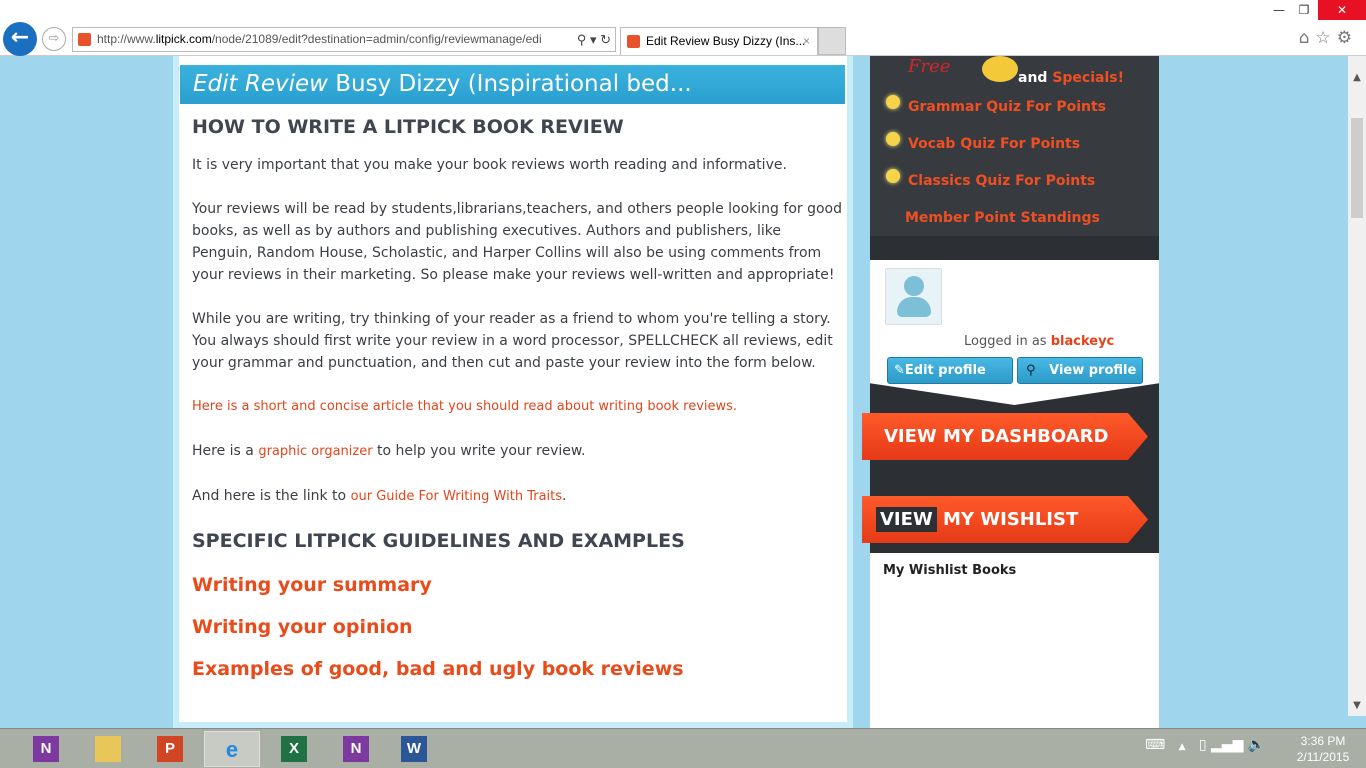  What do you see at coordinates (929, 66) in the screenshot?
I see `free-label: Free` at bounding box center [929, 66].